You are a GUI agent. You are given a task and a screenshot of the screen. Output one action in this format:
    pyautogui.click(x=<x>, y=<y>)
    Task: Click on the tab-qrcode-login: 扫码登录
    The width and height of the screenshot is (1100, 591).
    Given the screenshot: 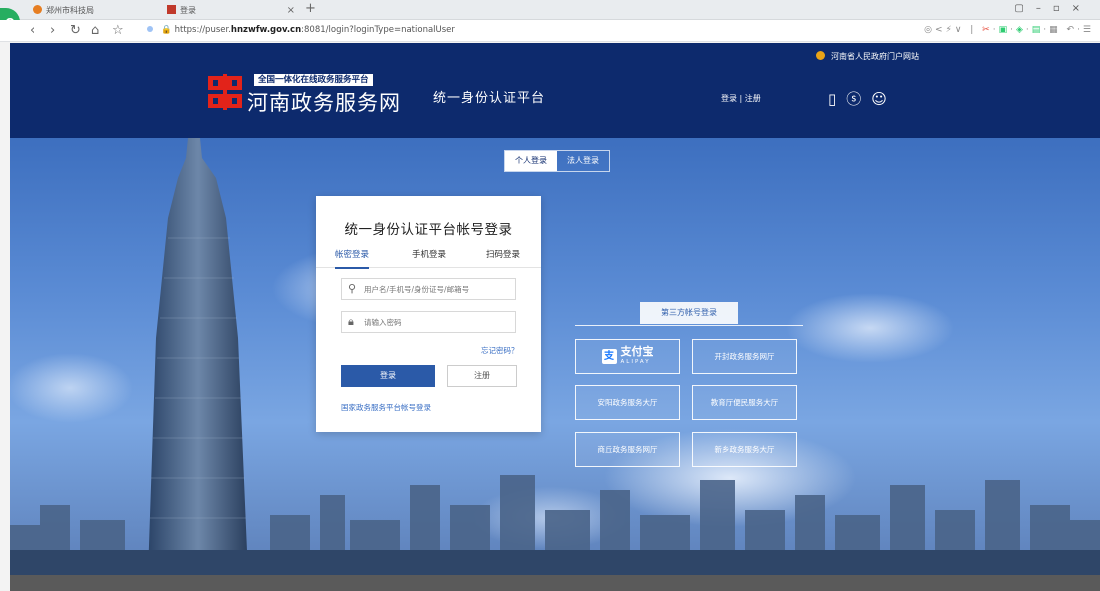 What is the action you would take?
    pyautogui.click(x=503, y=258)
    